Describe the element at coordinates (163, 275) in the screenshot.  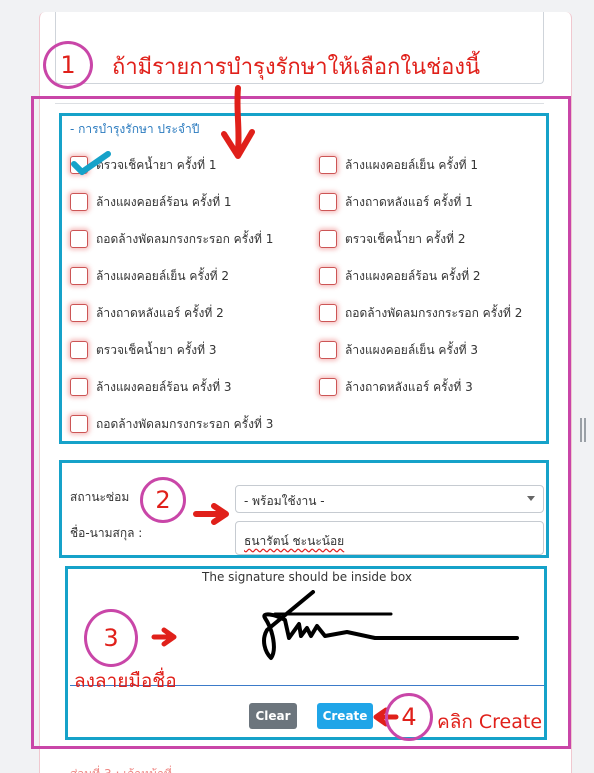
I see `checkbox-label: ล้างแผงคอยล์เย็น ครั้งที่ 2` at that location.